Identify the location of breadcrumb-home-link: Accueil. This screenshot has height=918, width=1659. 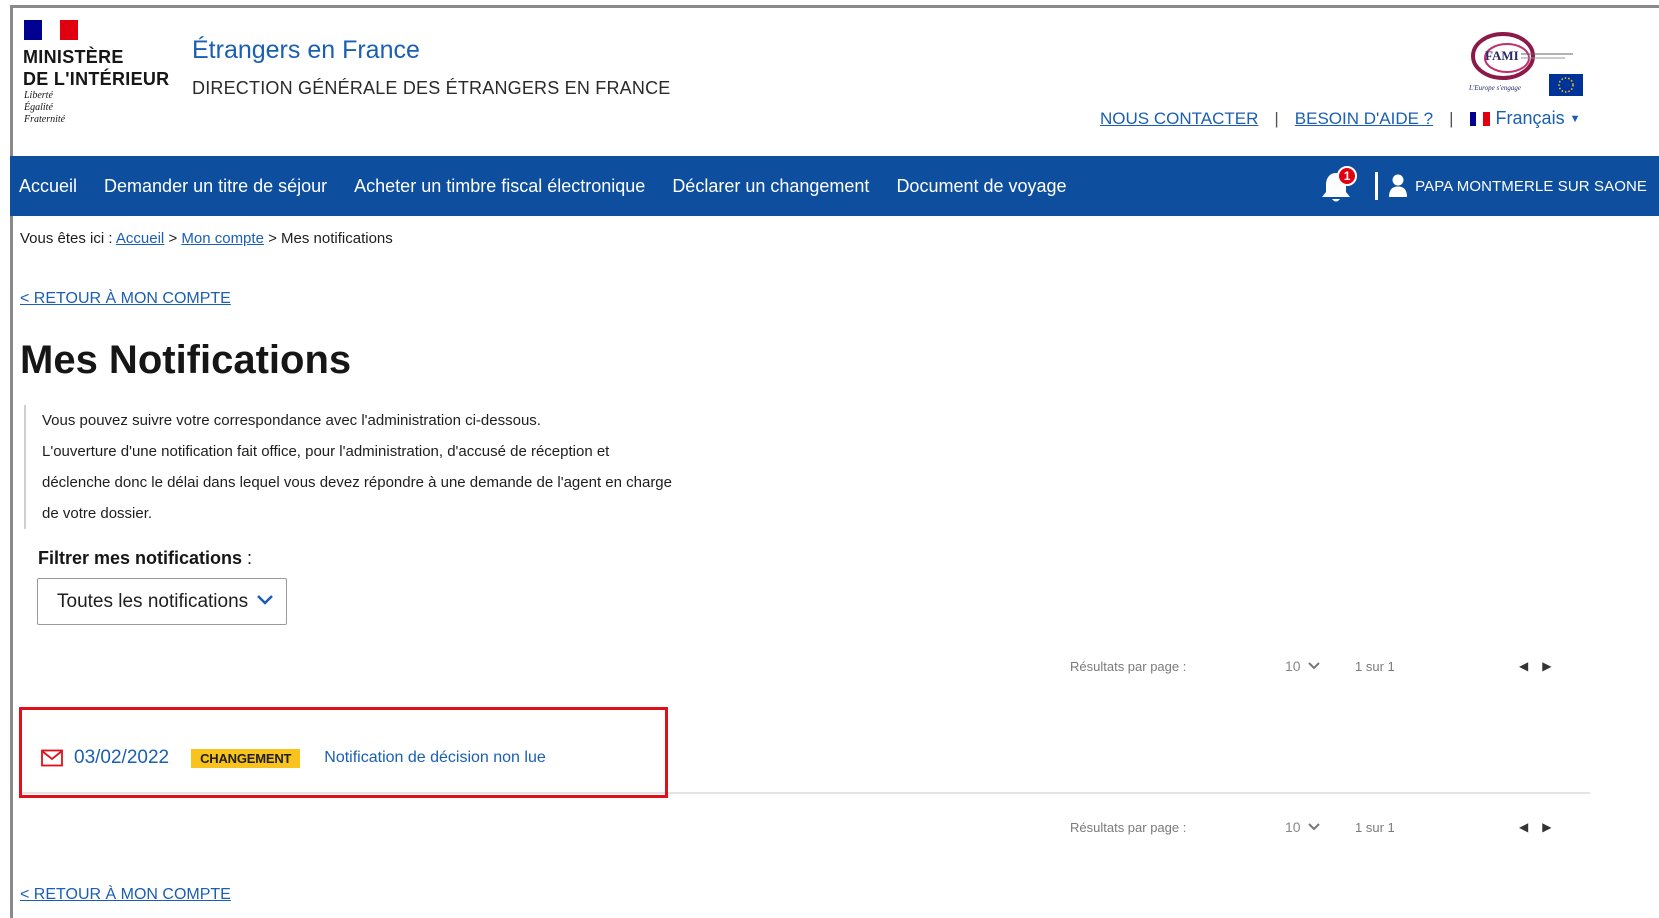
(140, 238).